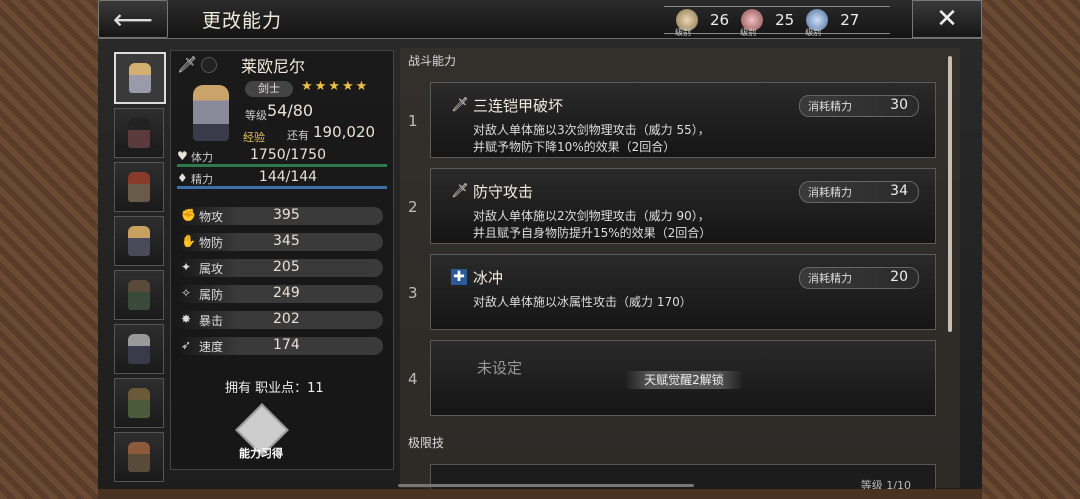  I want to click on remaining-exp: 190,020, so click(344, 132).